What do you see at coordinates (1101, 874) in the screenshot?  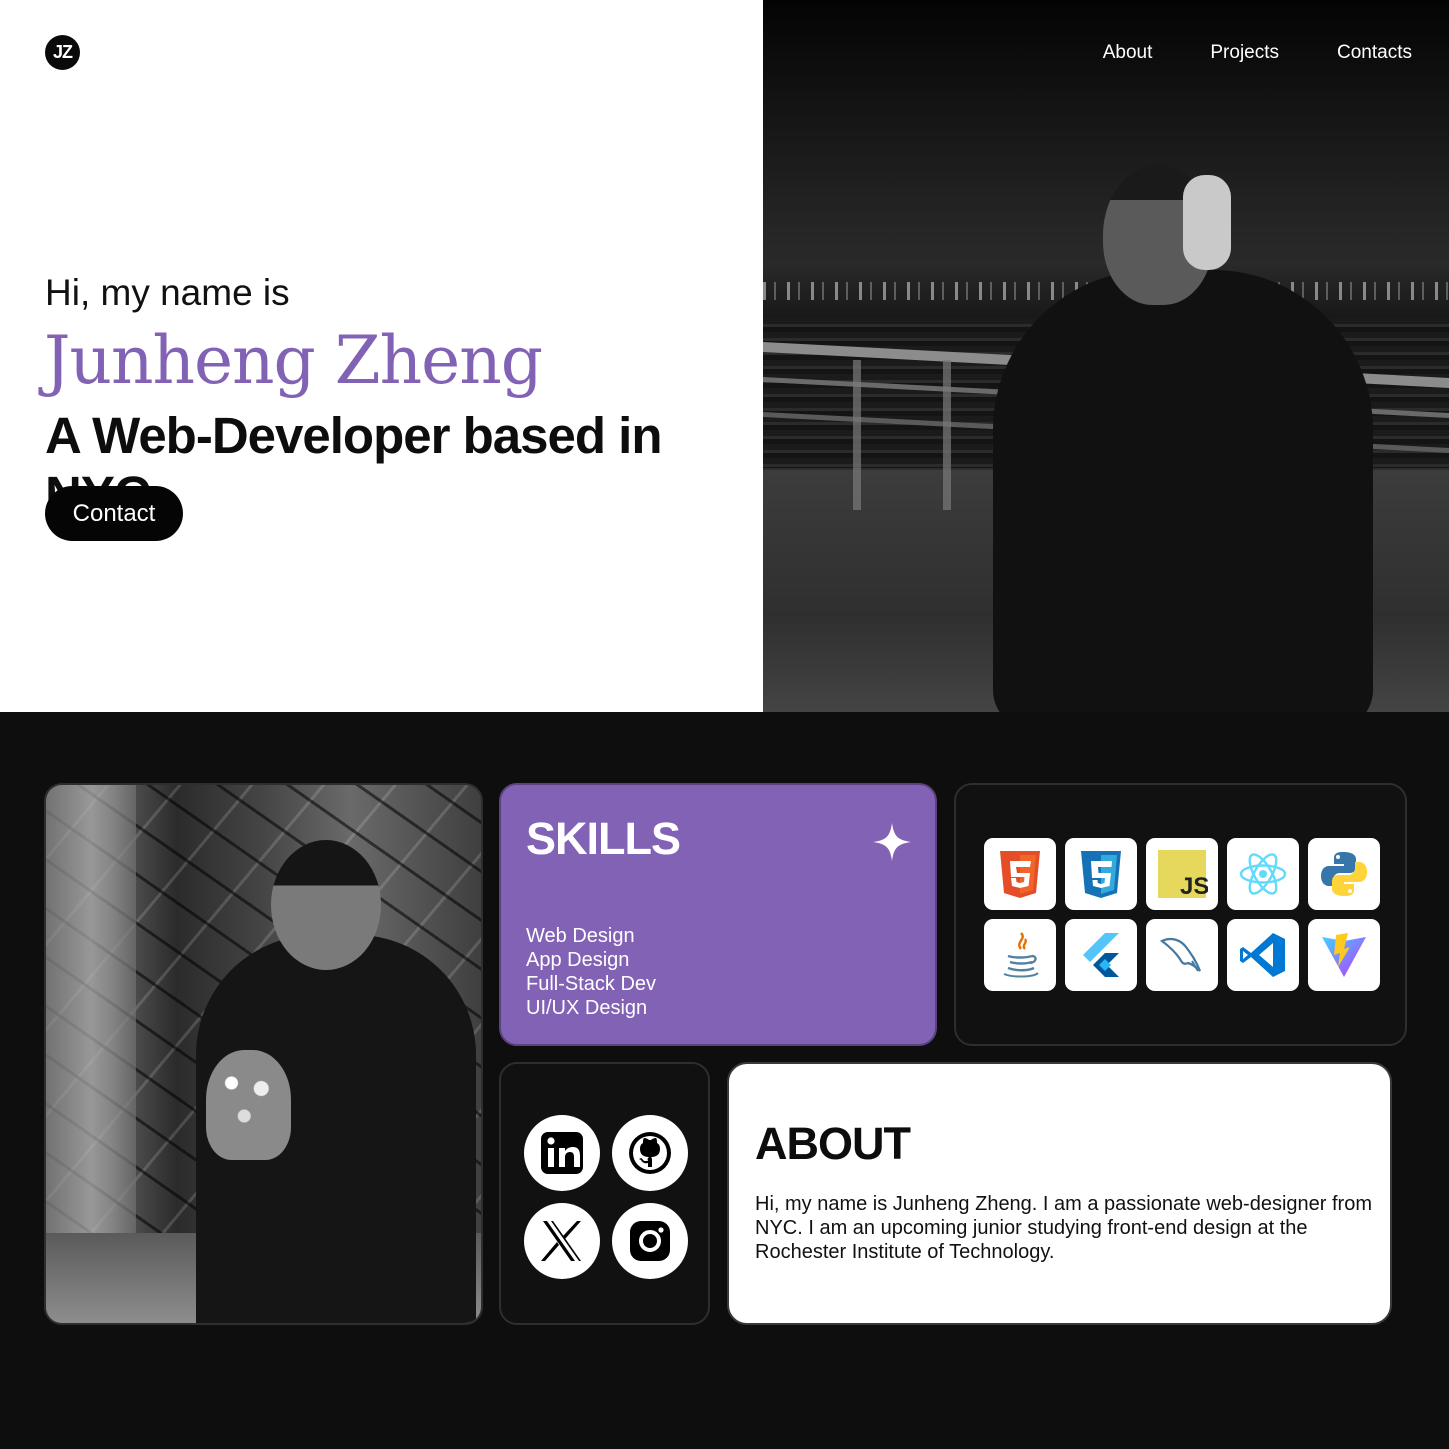 I see `css3-icon` at bounding box center [1101, 874].